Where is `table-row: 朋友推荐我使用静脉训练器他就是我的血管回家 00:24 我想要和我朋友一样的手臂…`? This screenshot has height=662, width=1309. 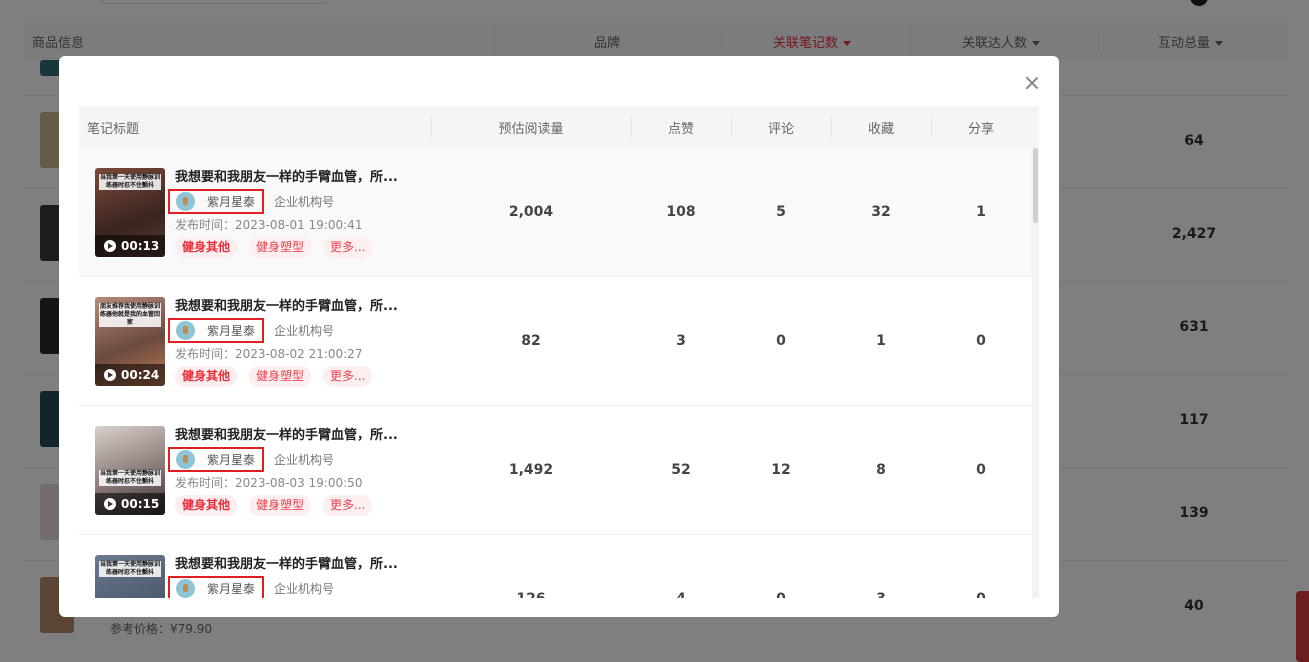
table-row: 朋友推荐我使用静脉训练器他就是我的血管回家 00:24 我想要和我朋友一样的手臂… is located at coordinates (555, 341).